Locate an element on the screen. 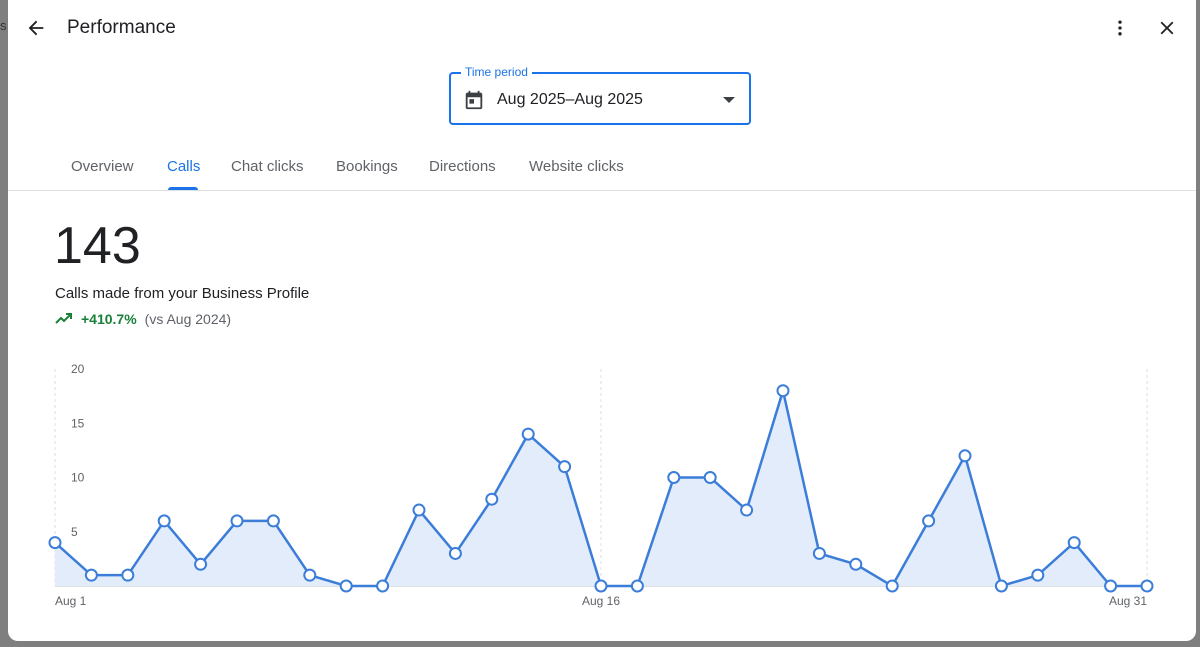 Image resolution: width=1200 pixels, height=647 pixels. more-vert-icon is located at coordinates (1120, 28).